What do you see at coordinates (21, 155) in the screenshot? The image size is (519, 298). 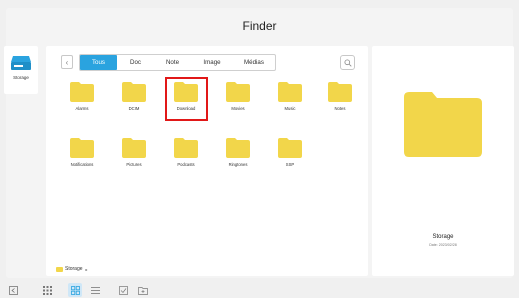 I see `sidebar: Storage` at bounding box center [21, 155].